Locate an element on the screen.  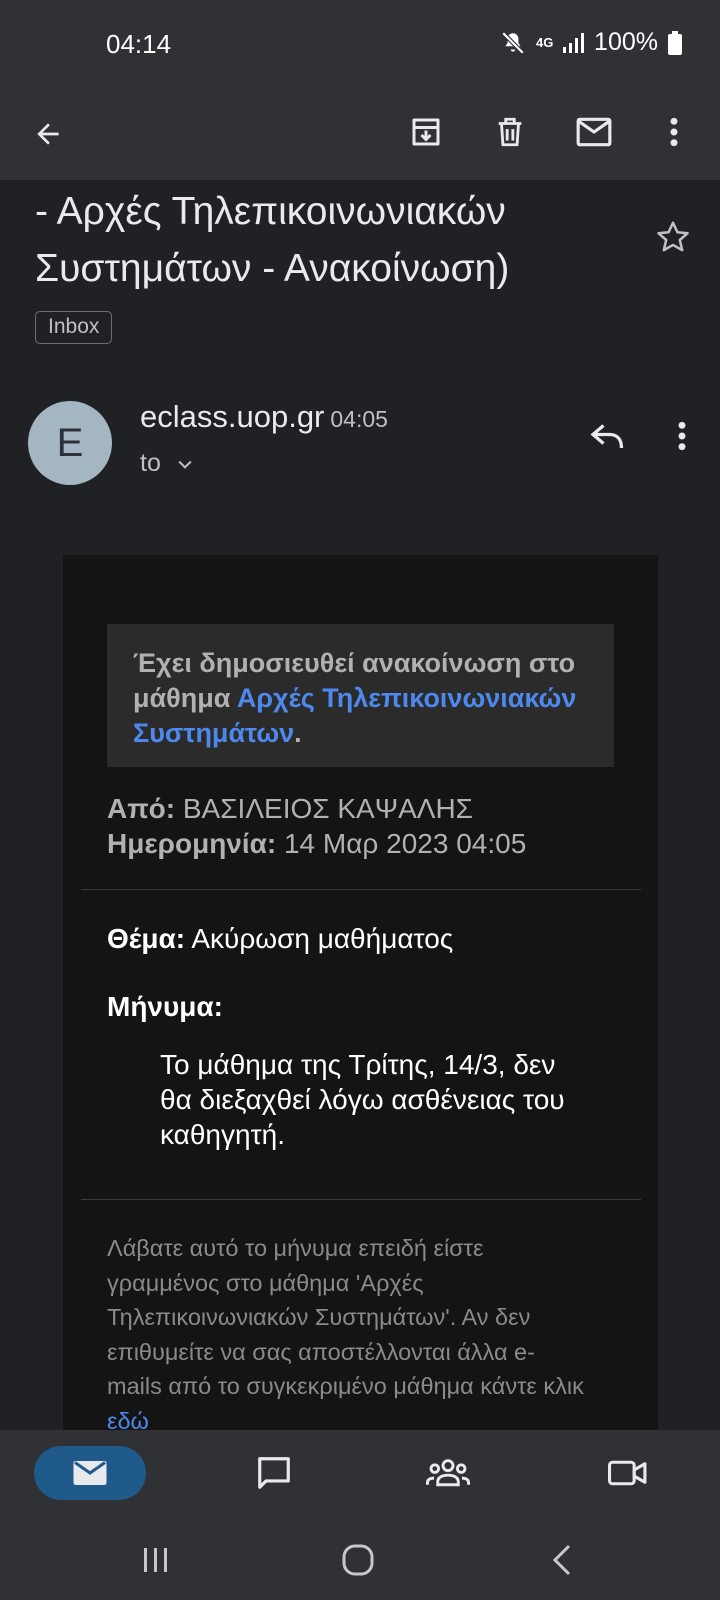
nav-mail is located at coordinates (90, 1473).